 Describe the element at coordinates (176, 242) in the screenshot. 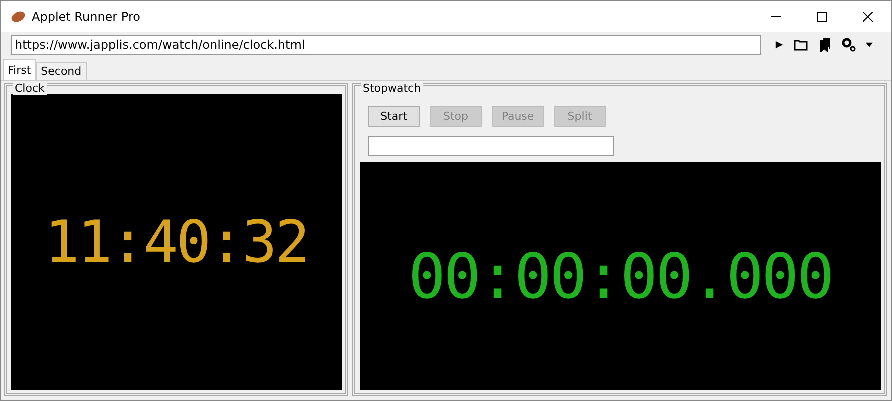

I see `clock-time: 11:40:32` at that location.